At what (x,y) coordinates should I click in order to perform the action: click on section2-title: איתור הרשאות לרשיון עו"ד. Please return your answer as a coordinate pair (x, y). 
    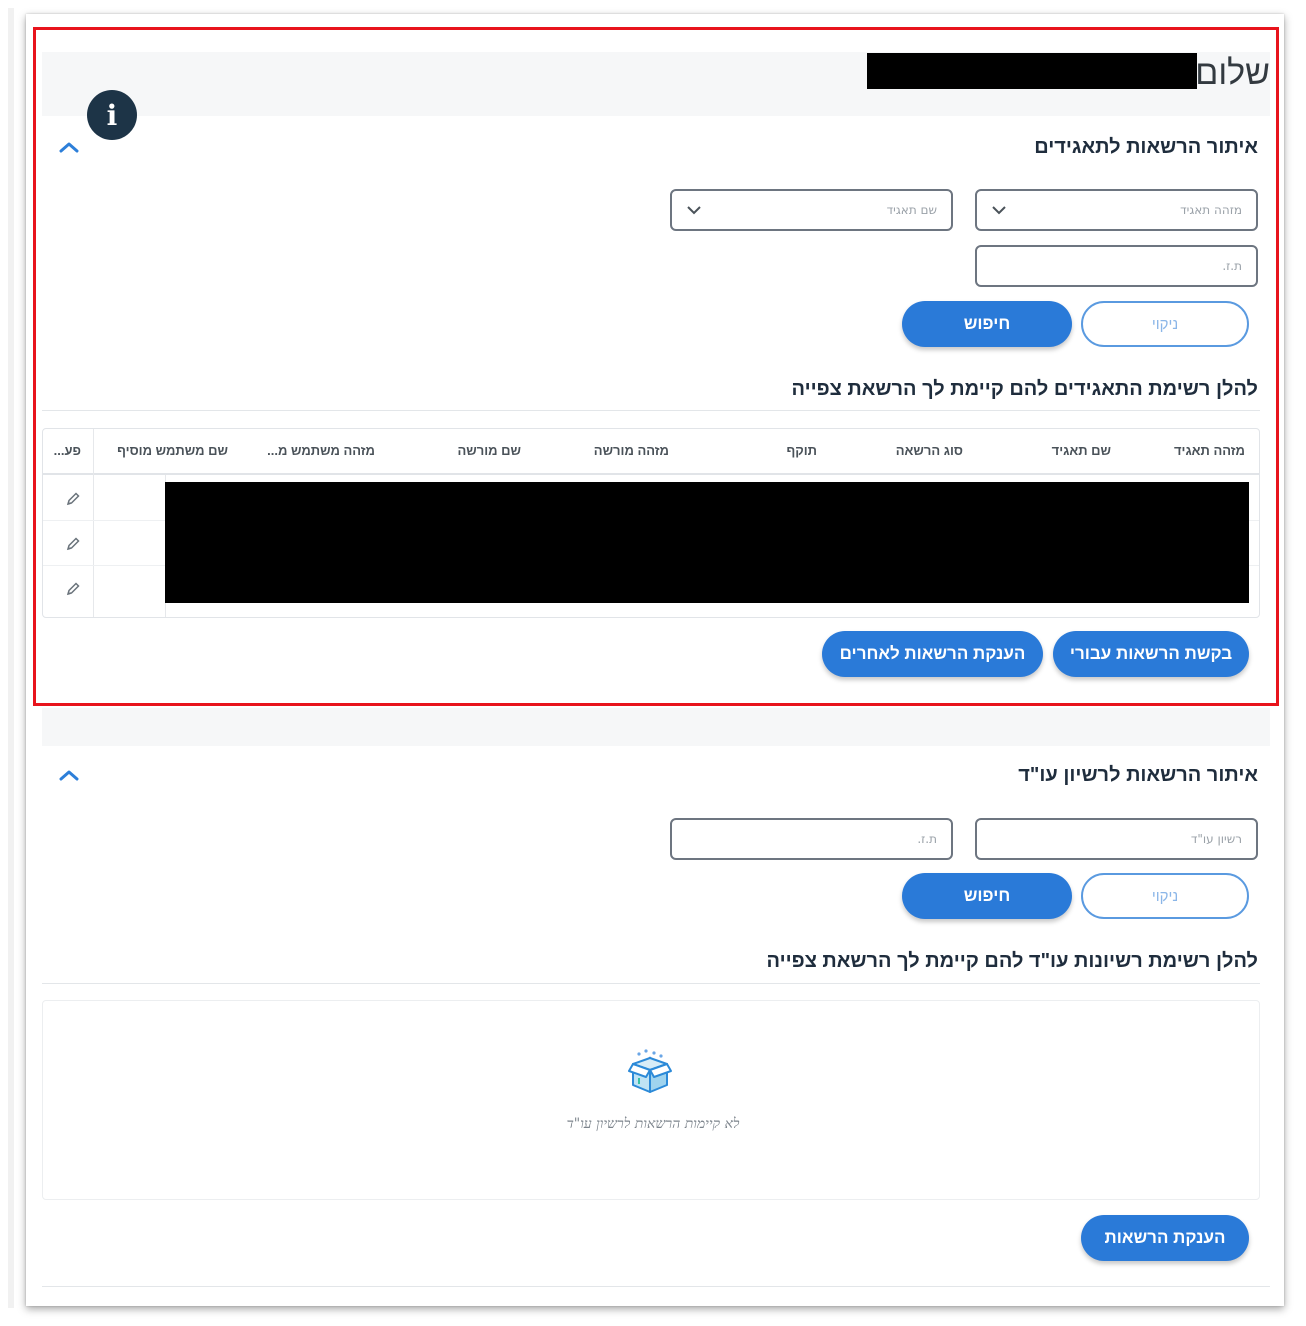
    Looking at the image, I should click on (1138, 775).